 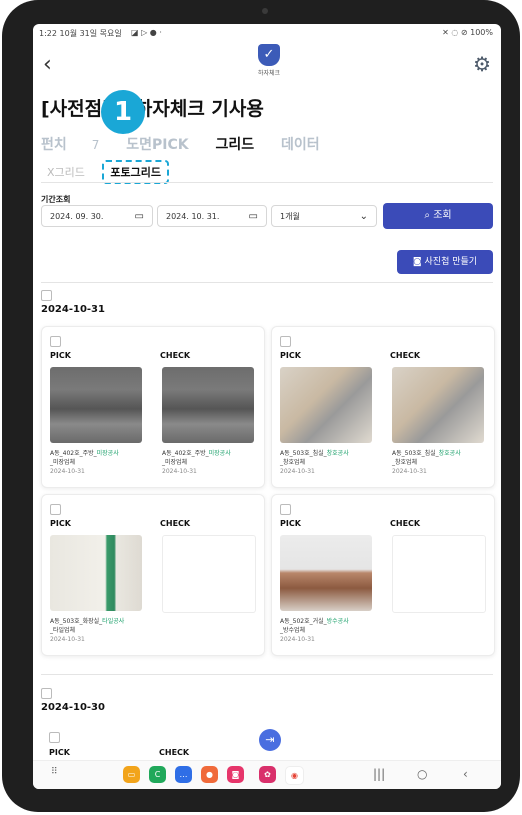 What do you see at coordinates (54, 145) in the screenshot?
I see `tab-punch-label: 펀치` at bounding box center [54, 145].